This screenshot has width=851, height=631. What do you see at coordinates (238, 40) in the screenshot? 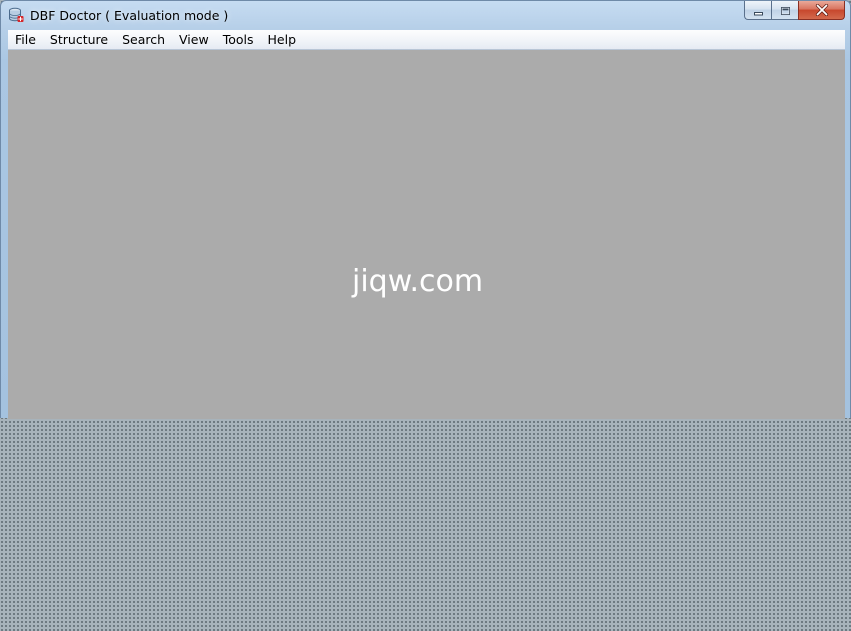
I see `menu-tools: Tools` at bounding box center [238, 40].